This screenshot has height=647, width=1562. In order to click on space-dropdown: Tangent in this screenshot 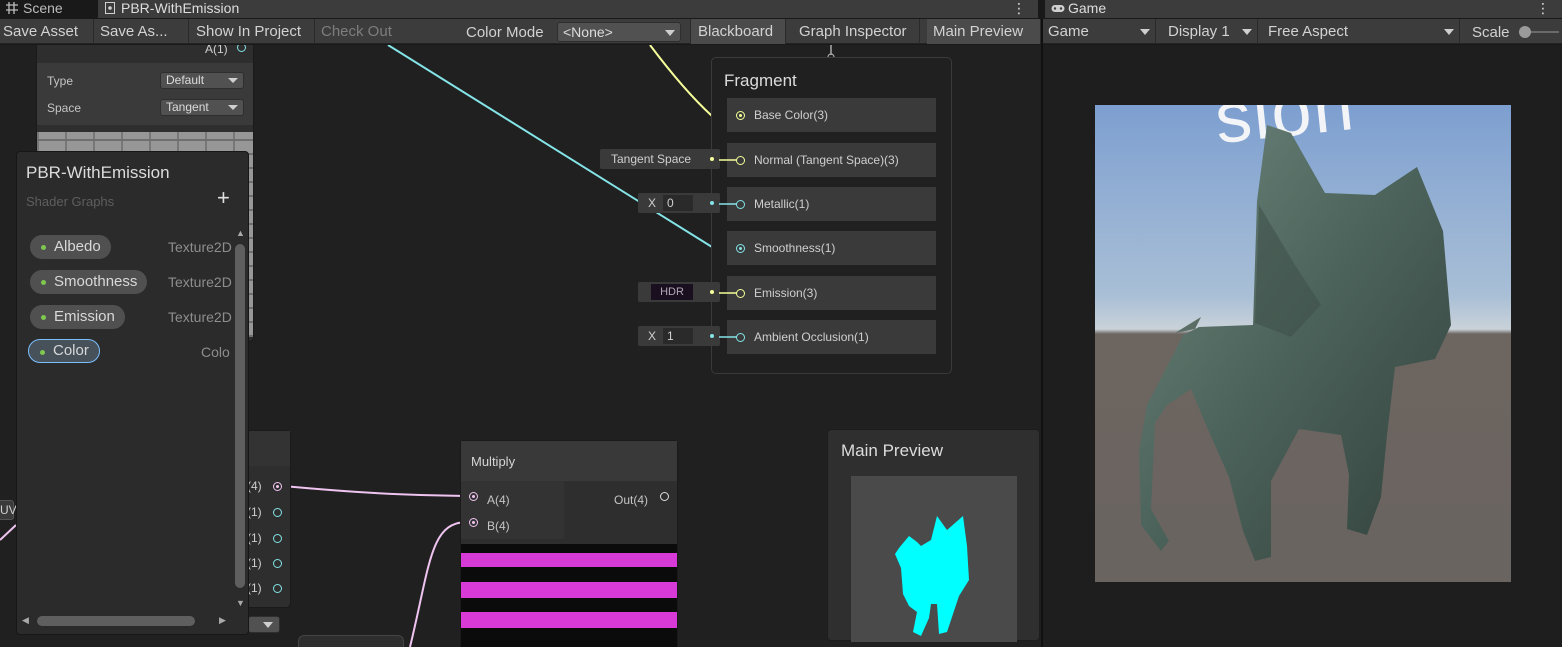, I will do `click(202, 107)`.